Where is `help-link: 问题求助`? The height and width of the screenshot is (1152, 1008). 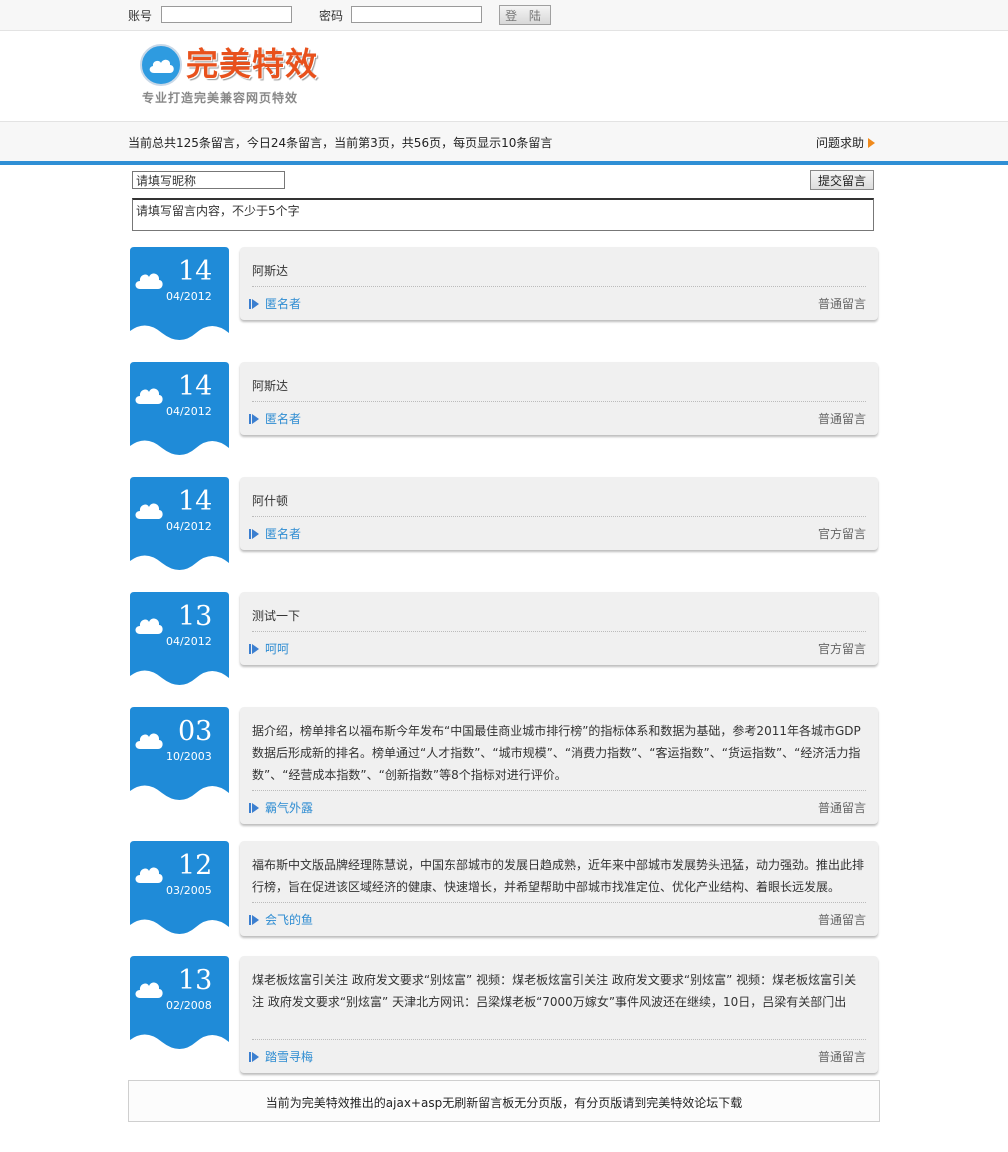 help-link: 问题求助 is located at coordinates (846, 142).